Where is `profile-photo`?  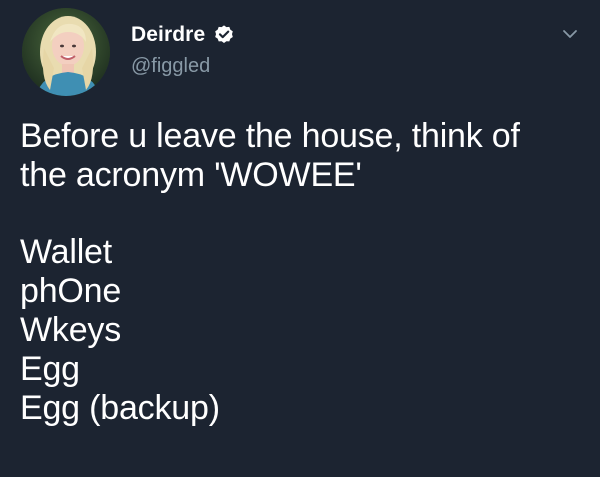
profile-photo is located at coordinates (66, 52).